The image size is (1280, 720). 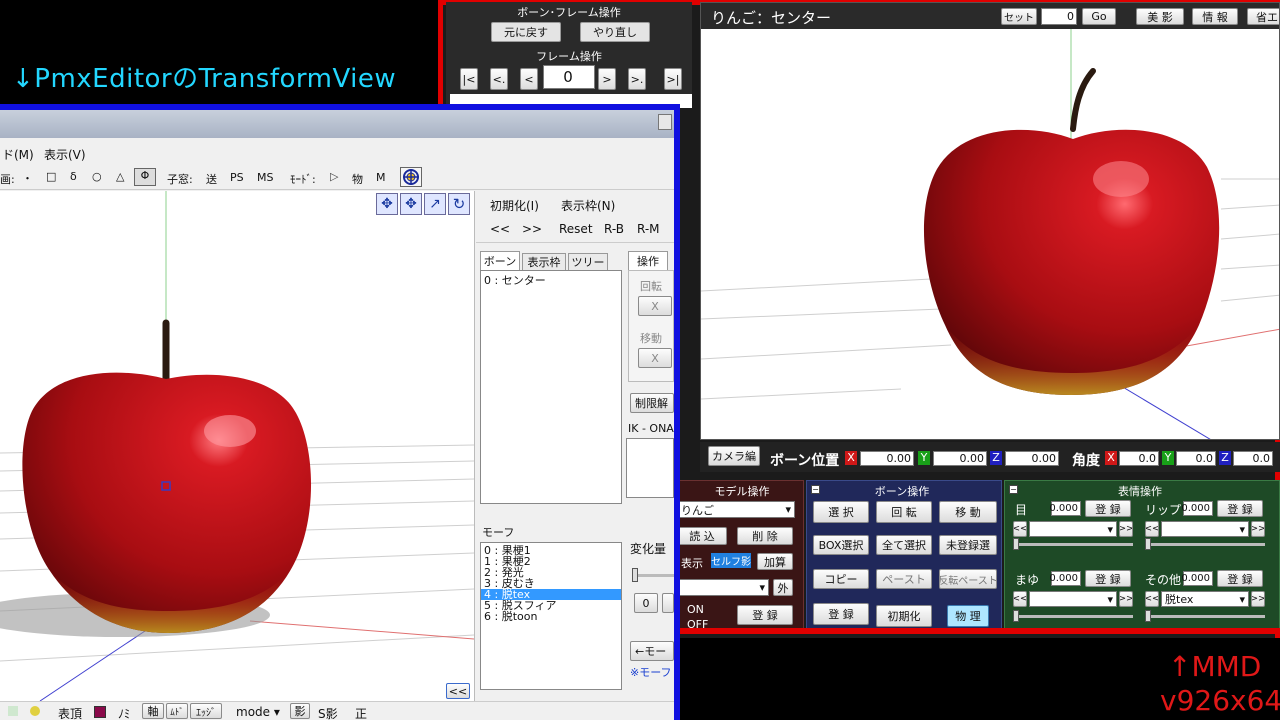 What do you see at coordinates (211, 179) in the screenshot?
I see `child-send: 送` at bounding box center [211, 179].